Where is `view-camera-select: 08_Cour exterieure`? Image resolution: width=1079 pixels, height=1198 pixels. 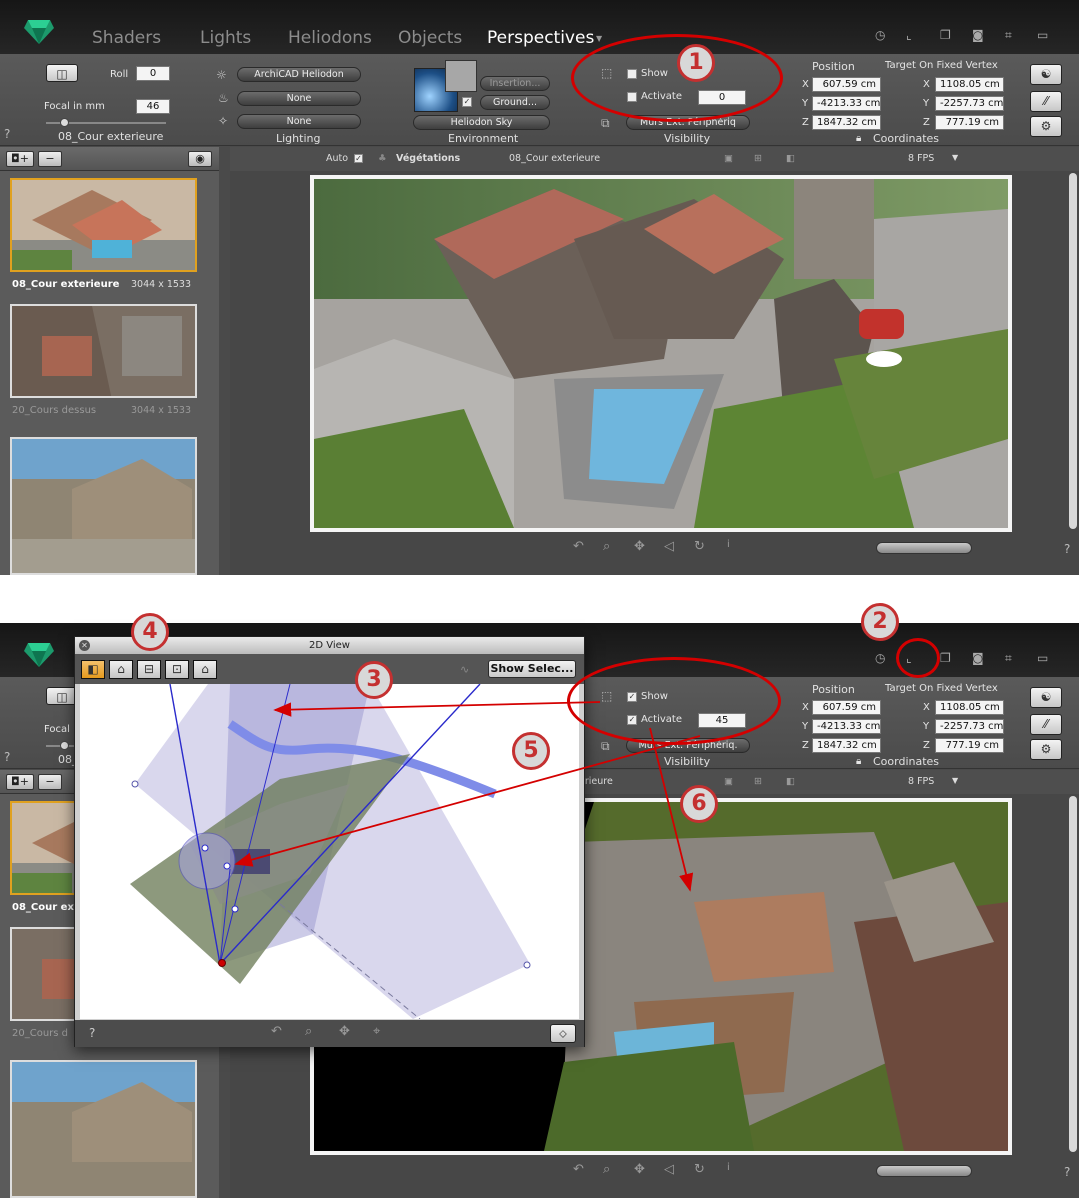
view-camera-select: 08_Cour exterieure is located at coordinates (554, 158).